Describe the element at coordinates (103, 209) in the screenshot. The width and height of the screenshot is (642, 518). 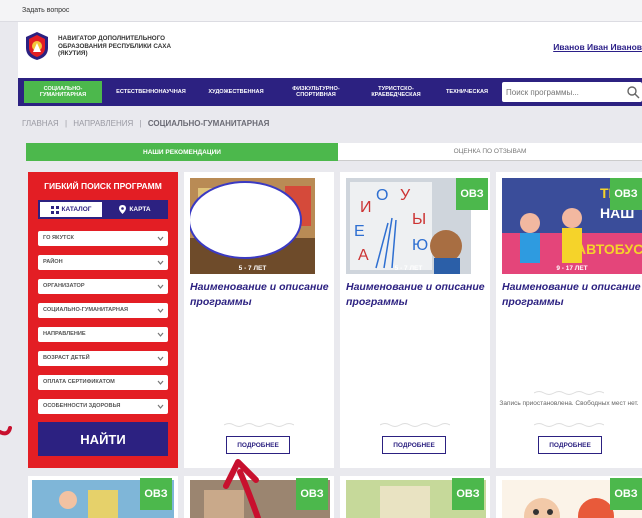
I see `view-toggle: КАТАЛОГ КАРТА` at that location.